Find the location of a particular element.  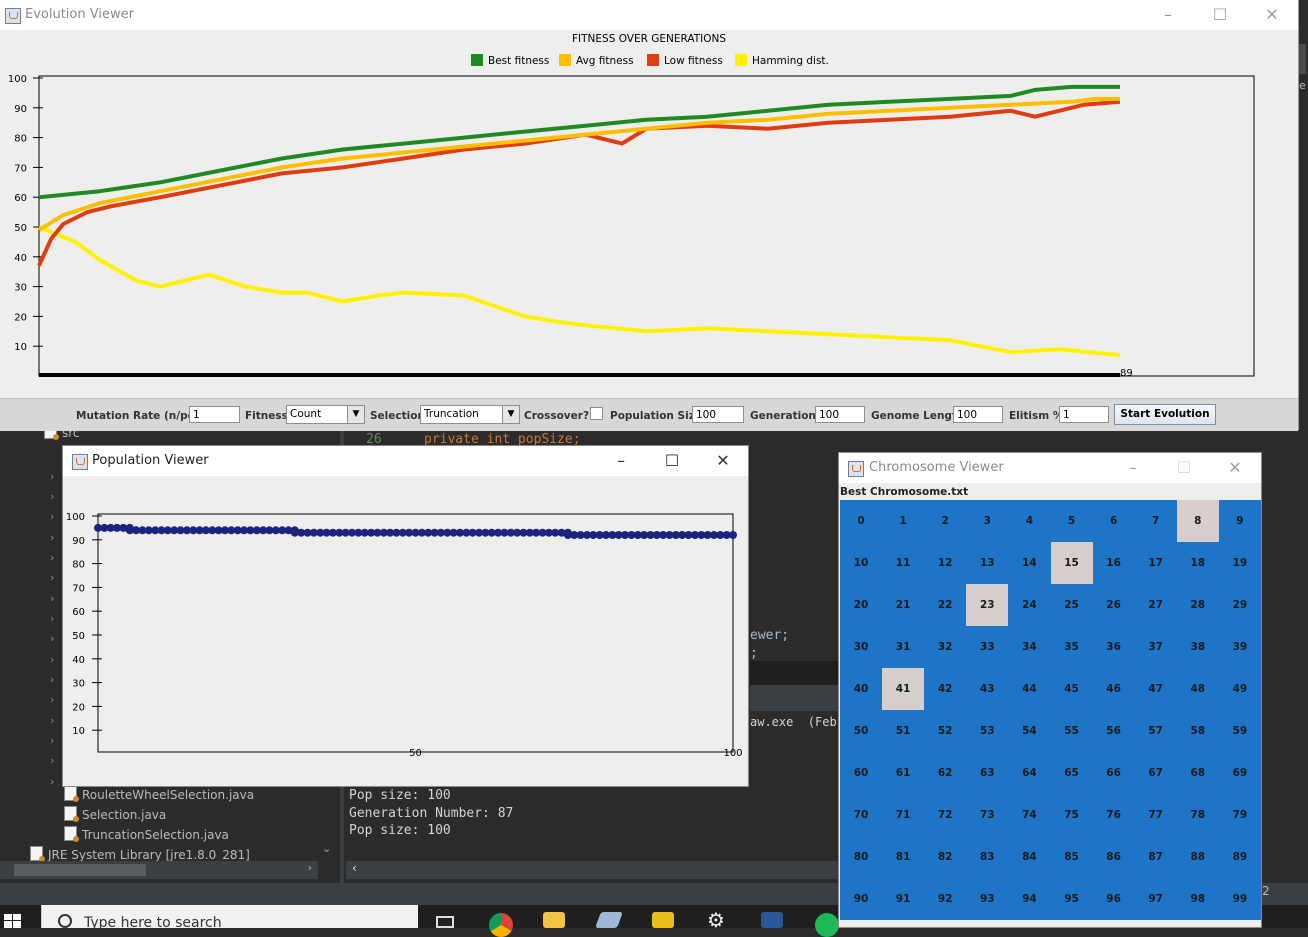

java-file-icon is located at coordinates (37, 854).